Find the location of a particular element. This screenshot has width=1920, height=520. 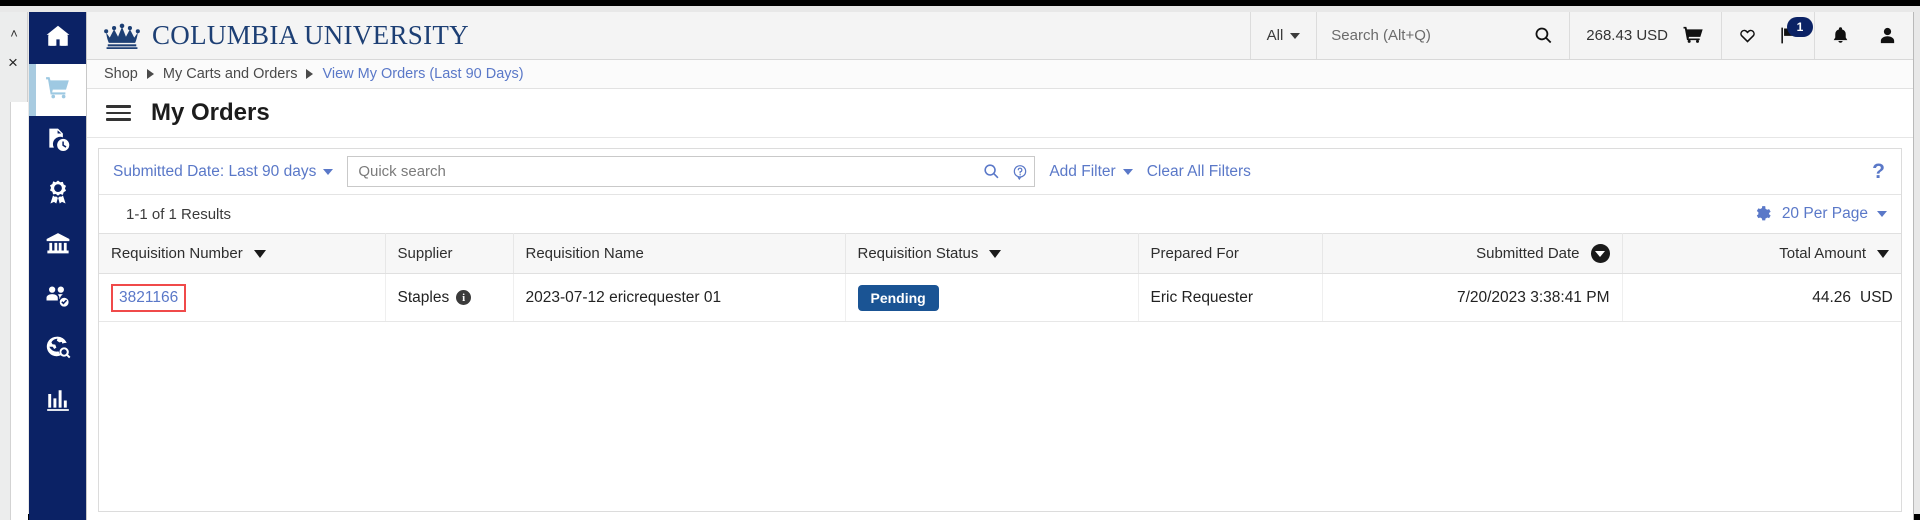

brand-logo: COLUMBIA UNIVERSITY is located at coordinates (668, 35).